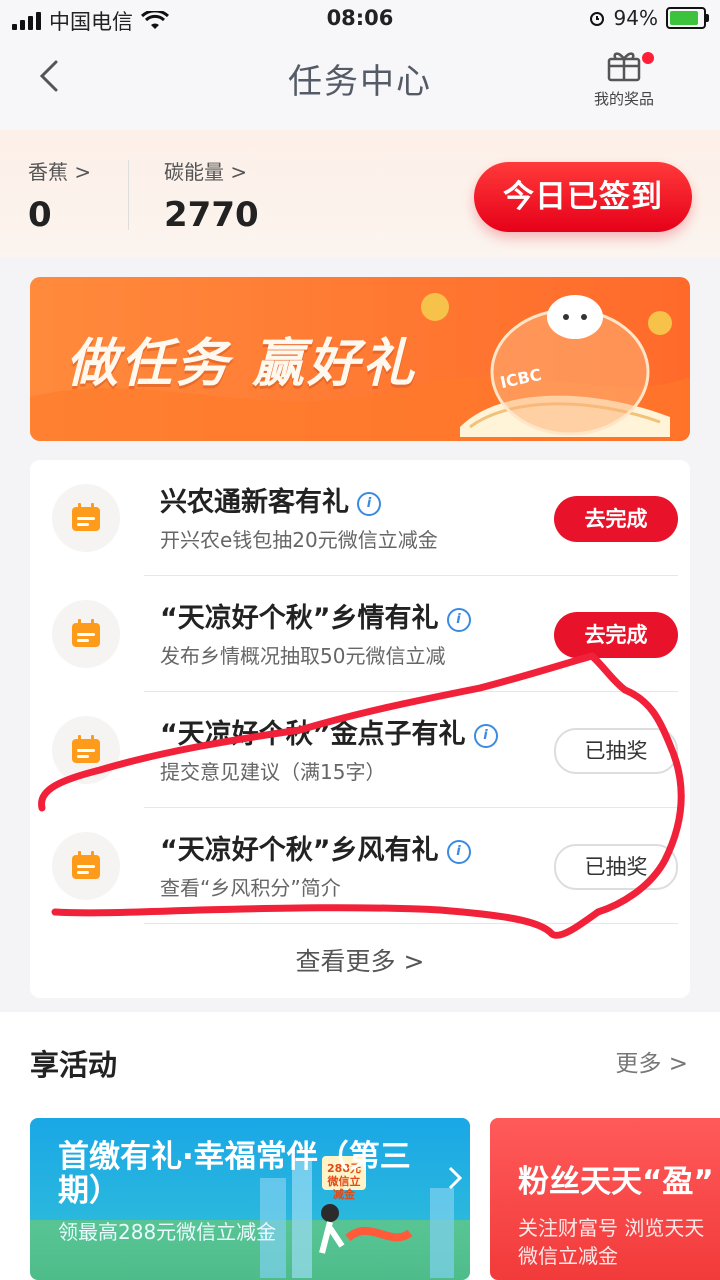  What do you see at coordinates (303, 656) in the screenshot?
I see `task-description: 发布乡情概况抽取50元微信立减` at bounding box center [303, 656].